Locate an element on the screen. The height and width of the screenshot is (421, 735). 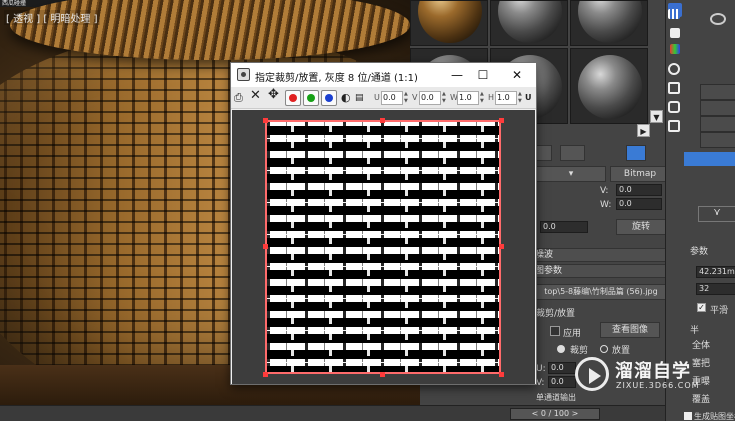
chevron-down-icon: ▼ is located at coordinates (656, 116).